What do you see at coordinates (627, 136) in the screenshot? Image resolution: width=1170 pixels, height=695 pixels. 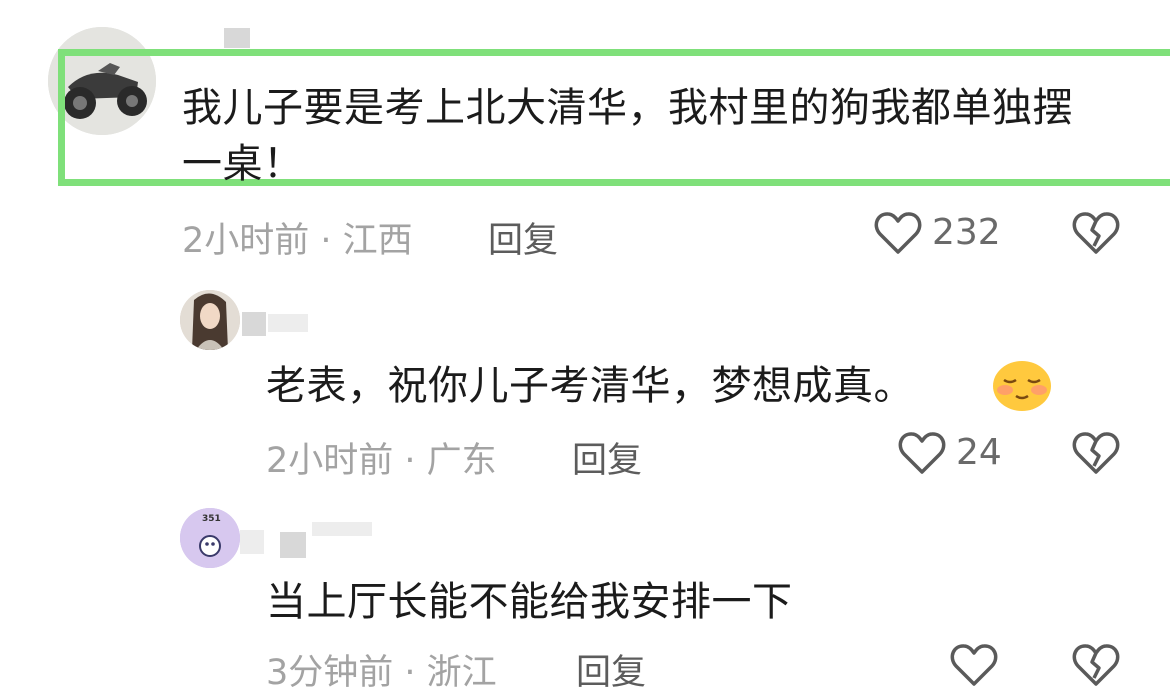 I see `comment-text: 我儿子要是考上北大清华，我村里的狗我都单独摆一桌！` at bounding box center [627, 136].